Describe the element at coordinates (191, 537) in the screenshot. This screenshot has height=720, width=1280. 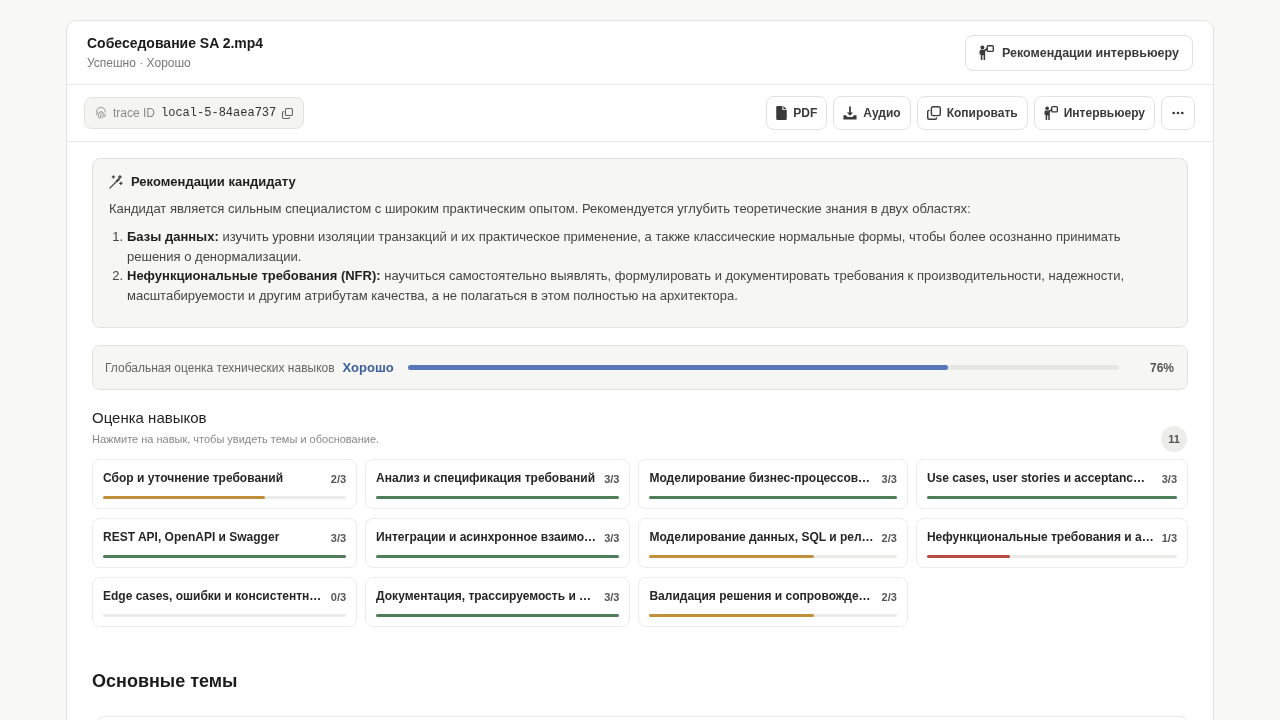
I see `skill-name: REST API, OpenAPI и Swagger` at that location.